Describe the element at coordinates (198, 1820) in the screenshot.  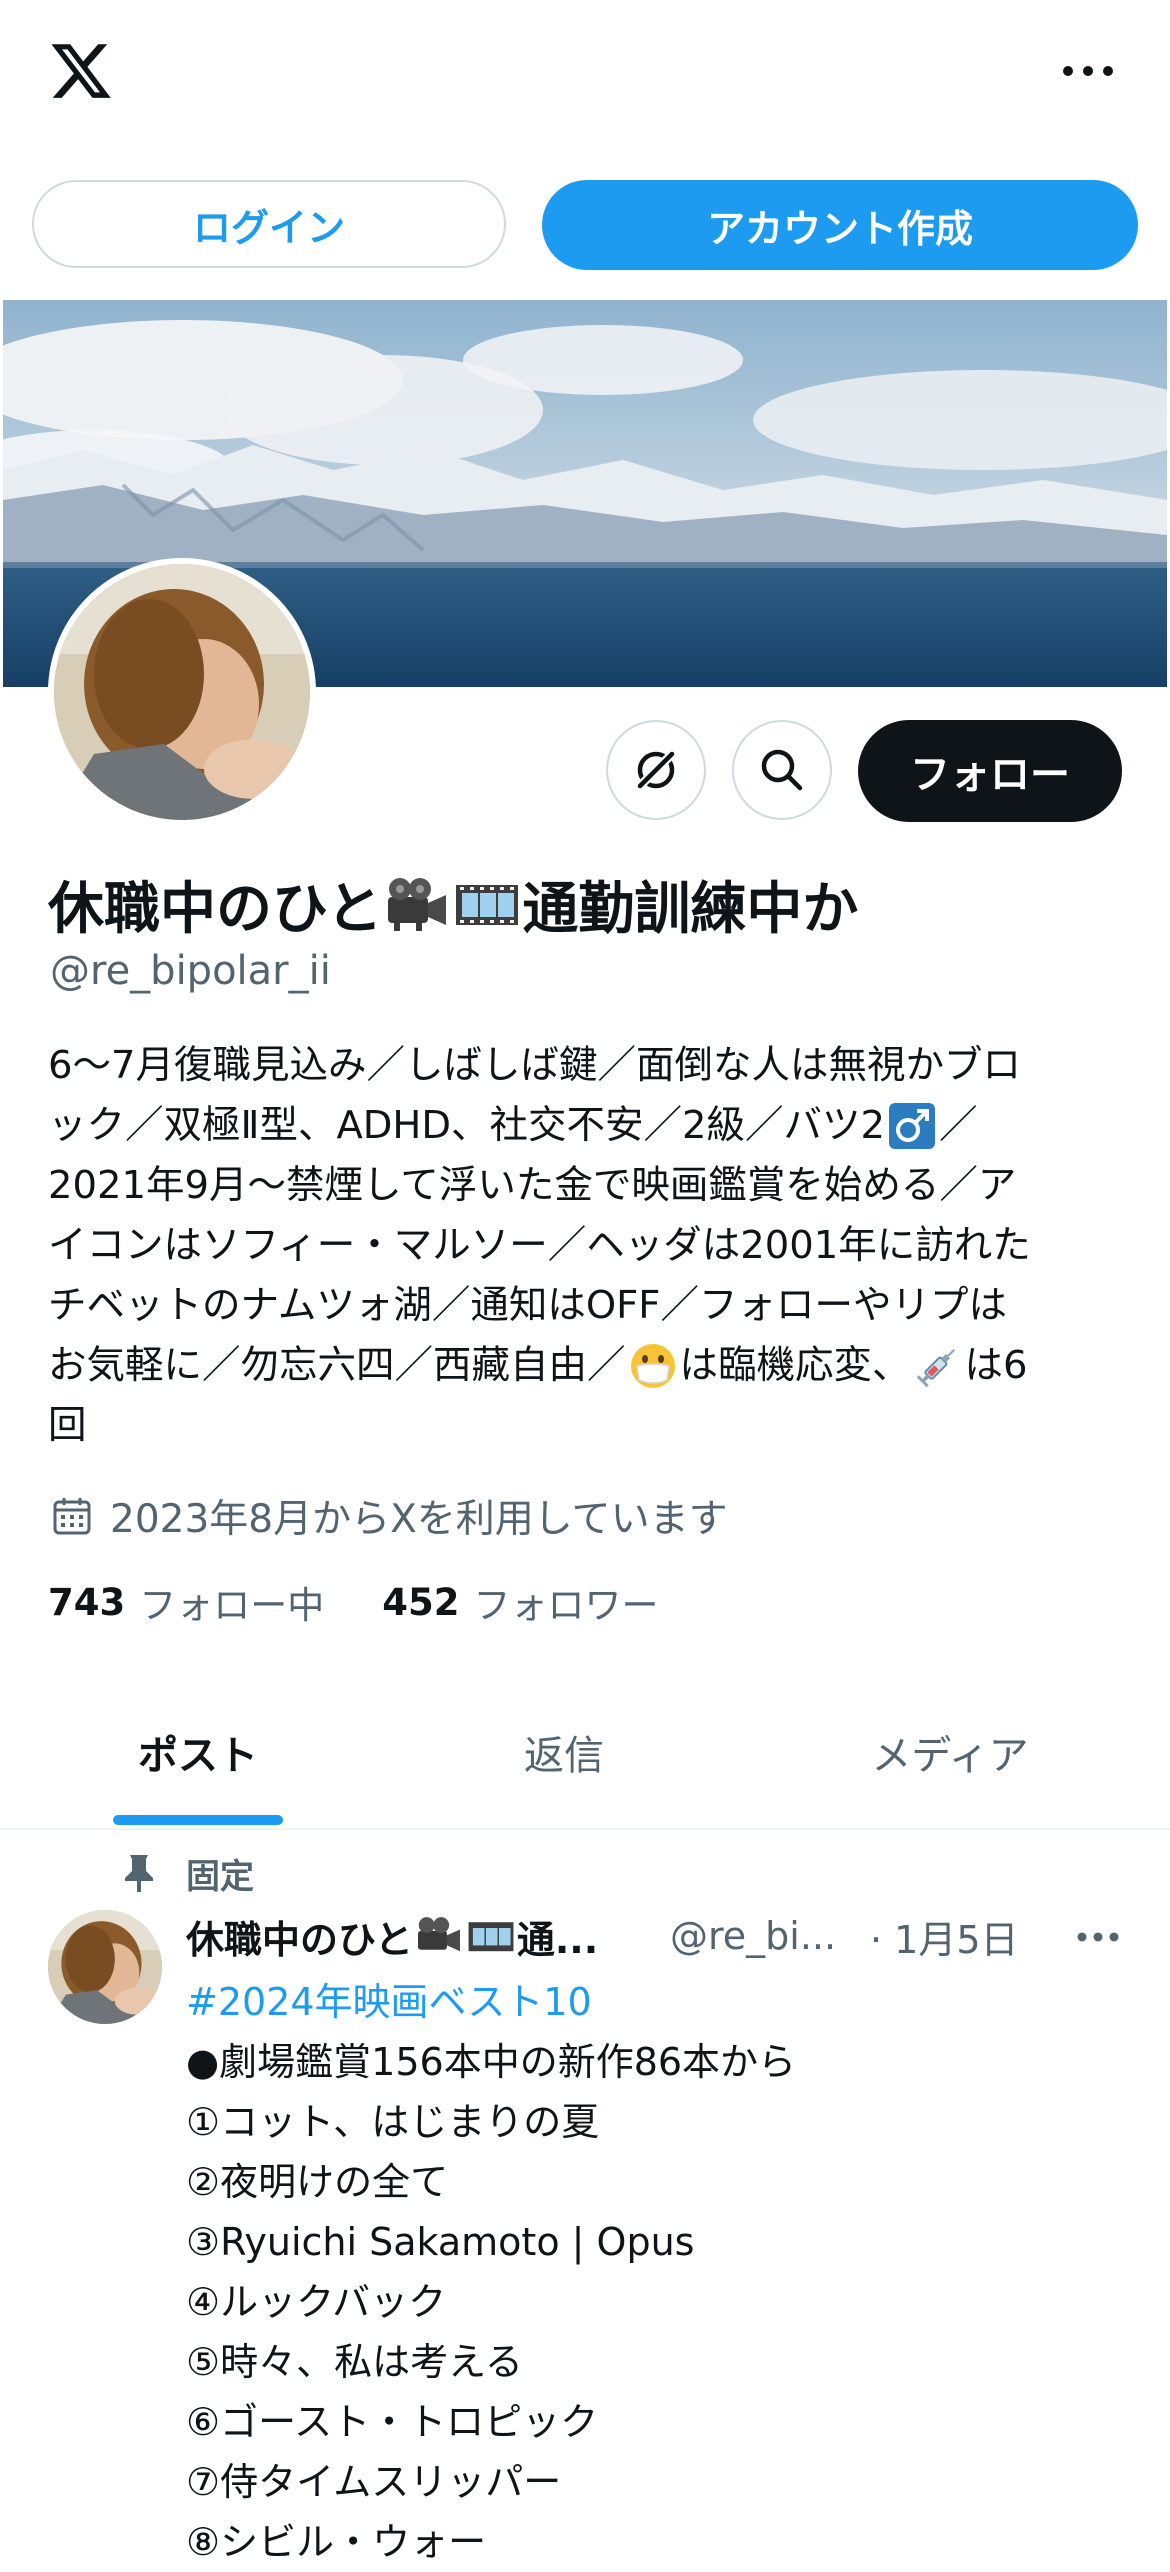
I see `active-tab-indicator` at that location.